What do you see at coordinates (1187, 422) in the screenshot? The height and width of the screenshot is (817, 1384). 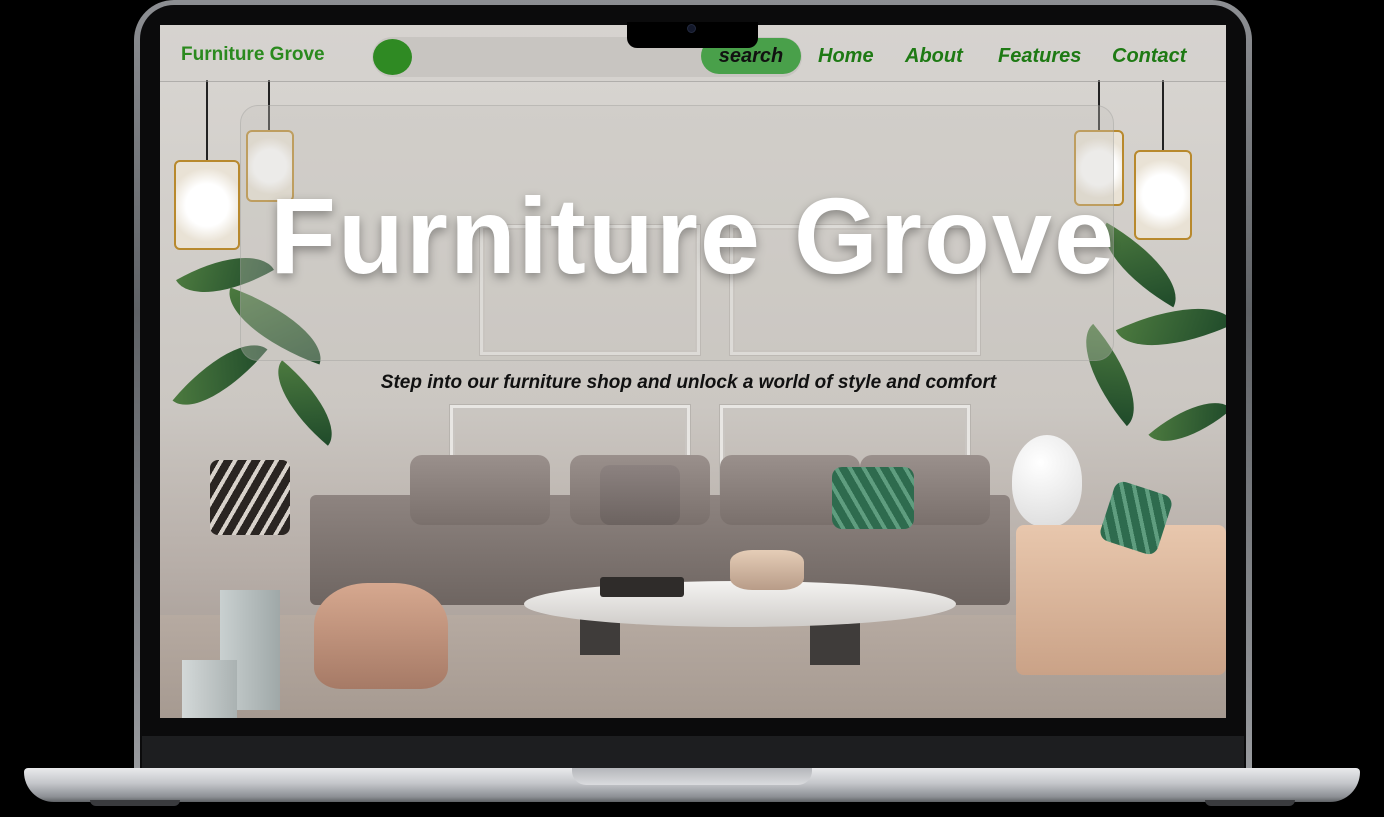 I see `plant-leaf` at bounding box center [1187, 422].